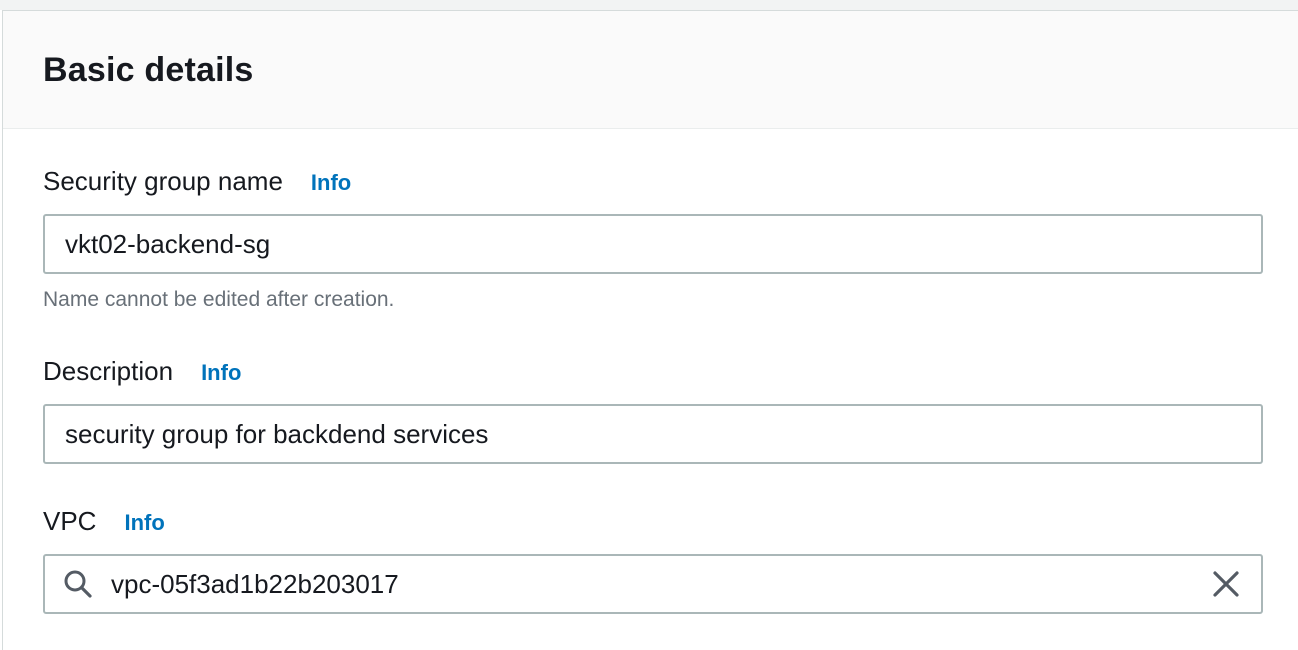 The image size is (1298, 650). Describe the element at coordinates (70, 521) in the screenshot. I see `vpc-label: VPC` at that location.